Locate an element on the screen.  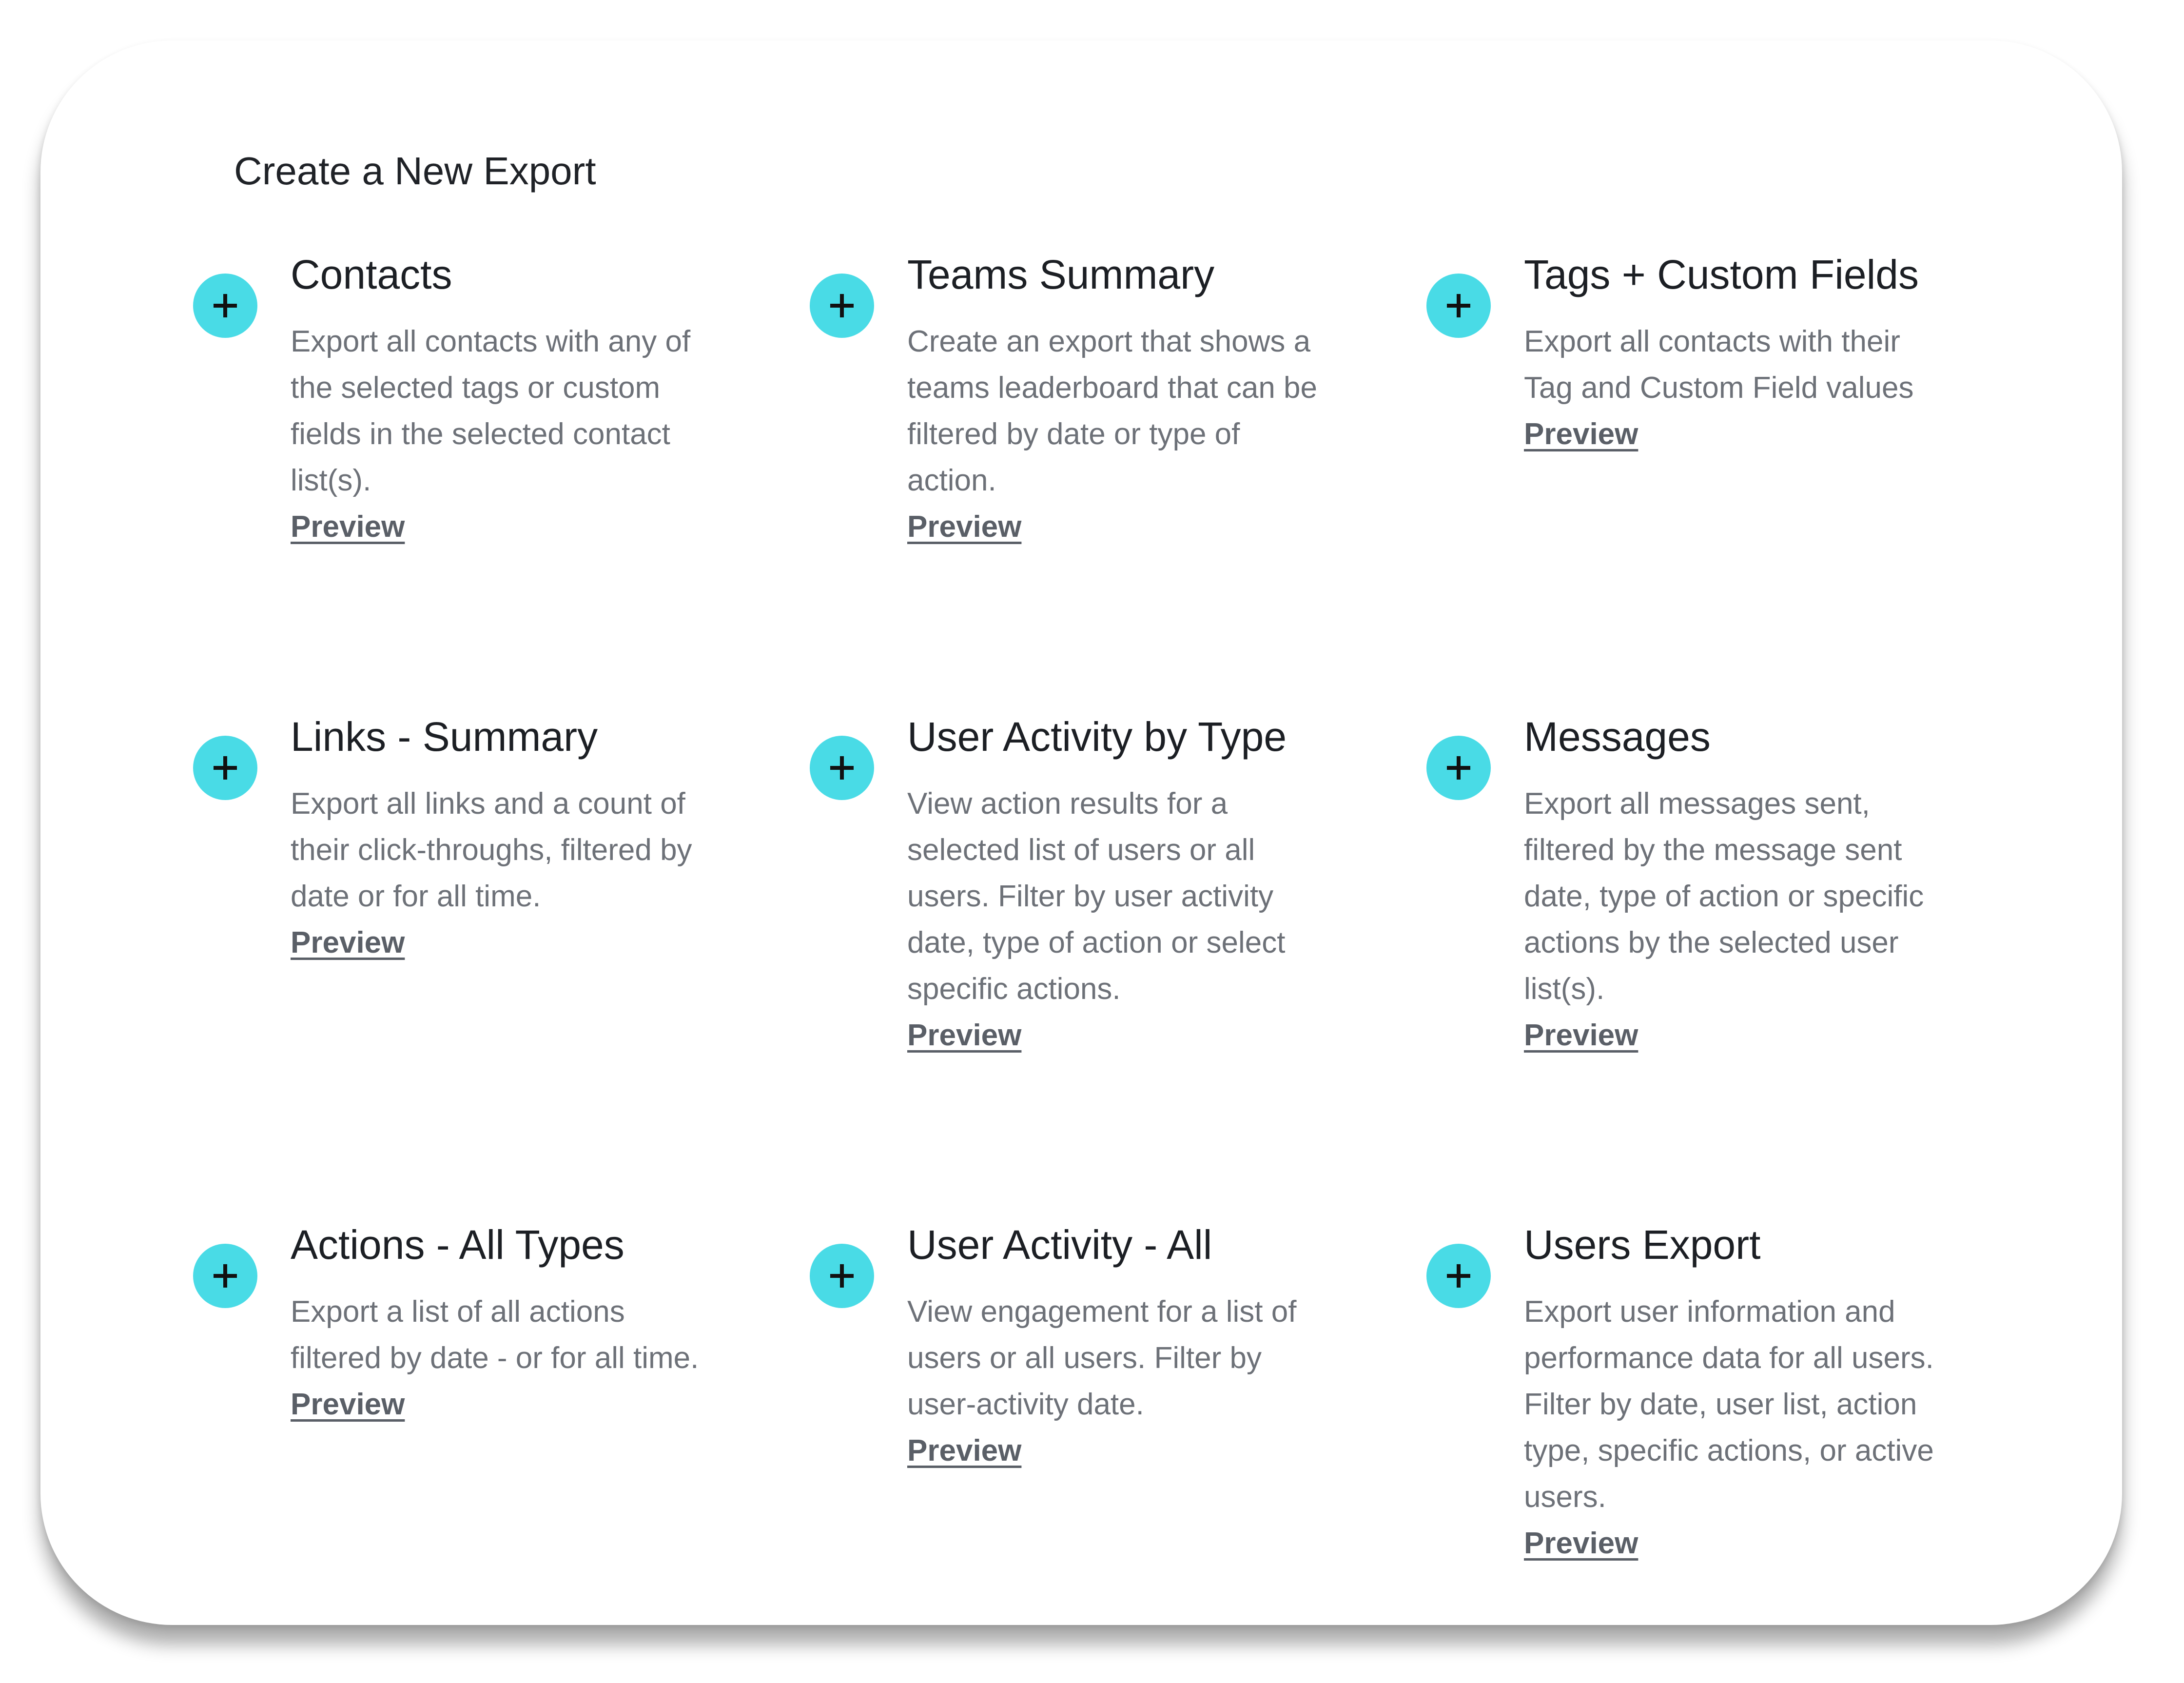
page-title: Create a New Export is located at coordinates (415, 171).